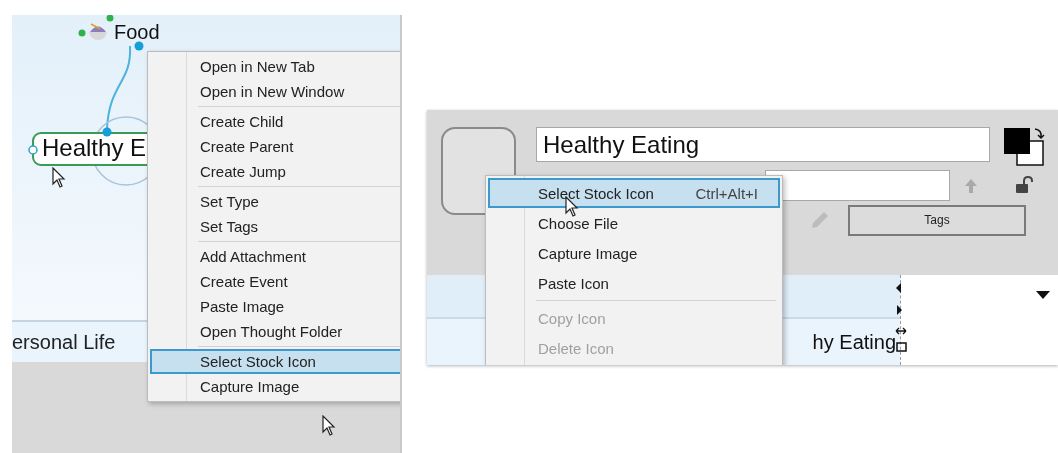 This screenshot has width=1058, height=453. I want to click on title-field: Healthy Eating, so click(763, 144).